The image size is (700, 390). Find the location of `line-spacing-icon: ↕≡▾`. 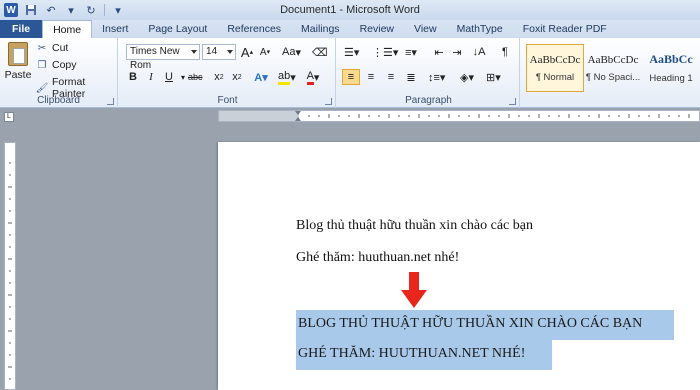

line-spacing-icon: ↕≡▾ is located at coordinates (436, 77).